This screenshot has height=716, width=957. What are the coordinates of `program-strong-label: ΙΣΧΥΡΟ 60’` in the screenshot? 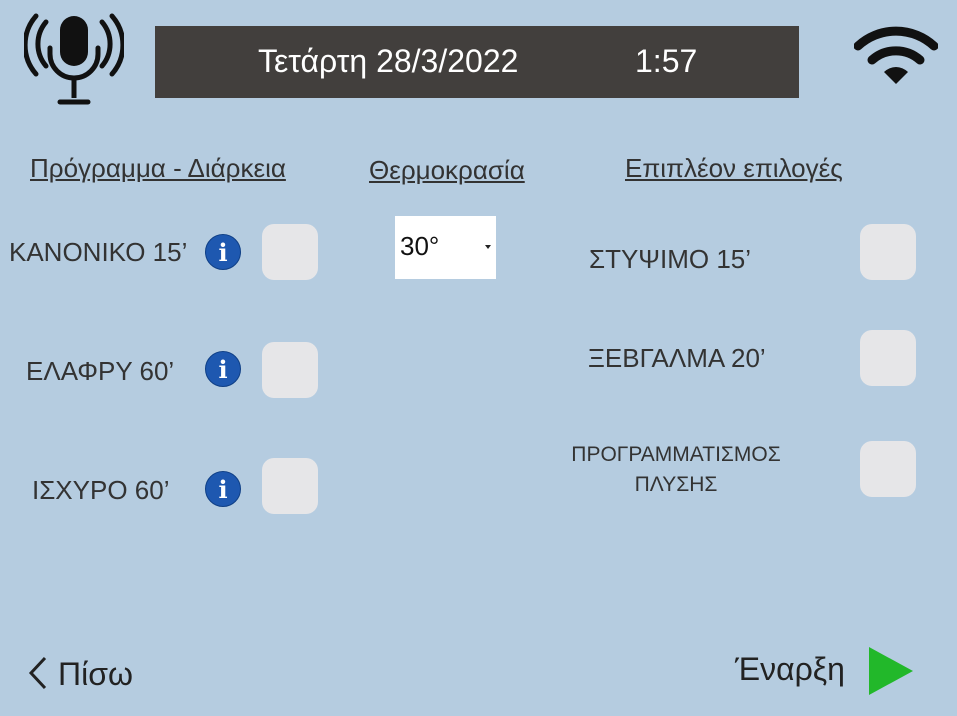 It's located at (101, 490).